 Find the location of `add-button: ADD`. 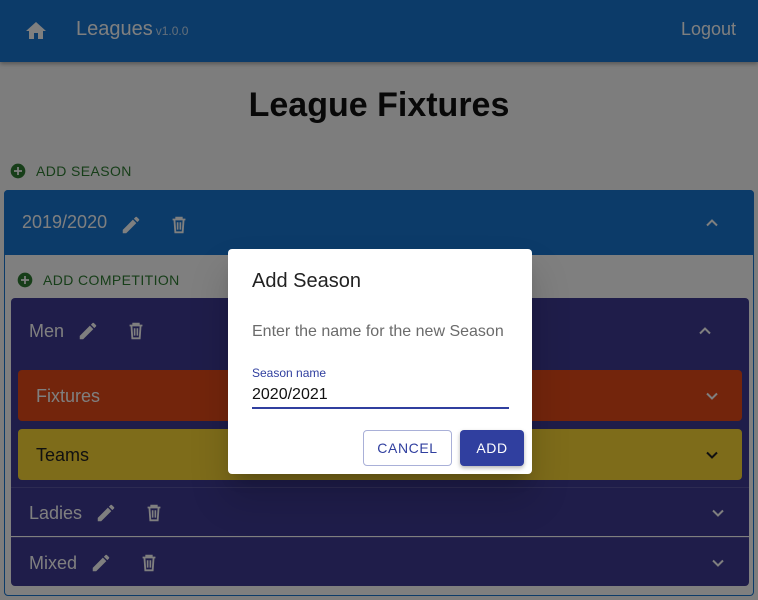

add-button: ADD is located at coordinates (492, 448).